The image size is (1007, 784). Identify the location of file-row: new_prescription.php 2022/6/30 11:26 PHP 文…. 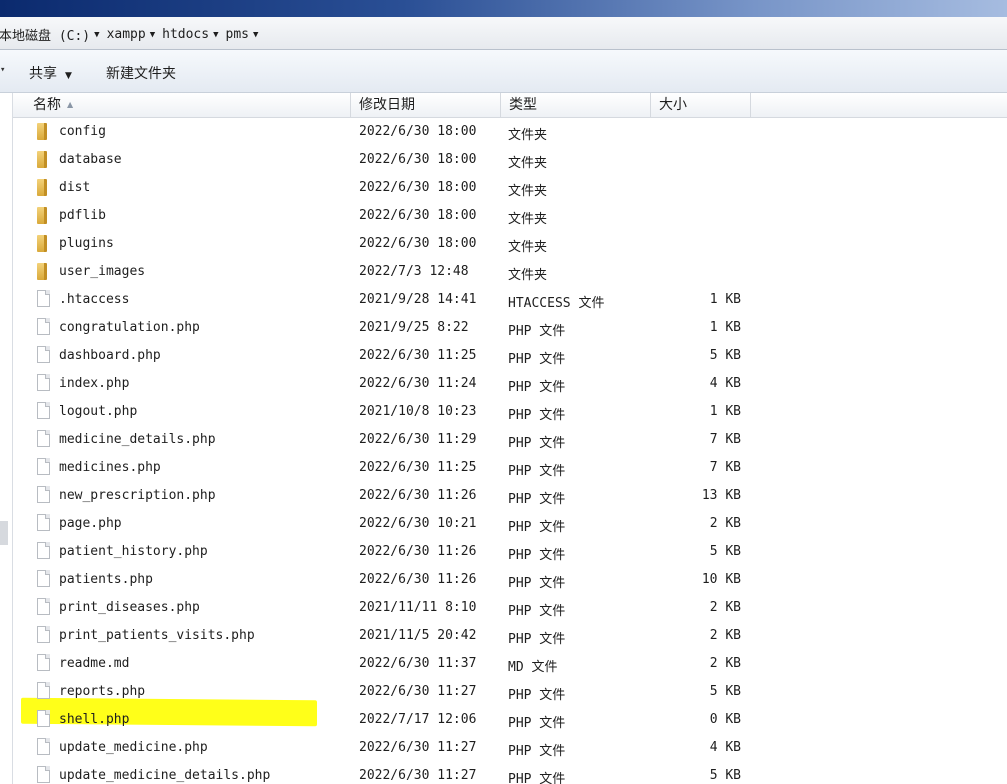
(510, 496).